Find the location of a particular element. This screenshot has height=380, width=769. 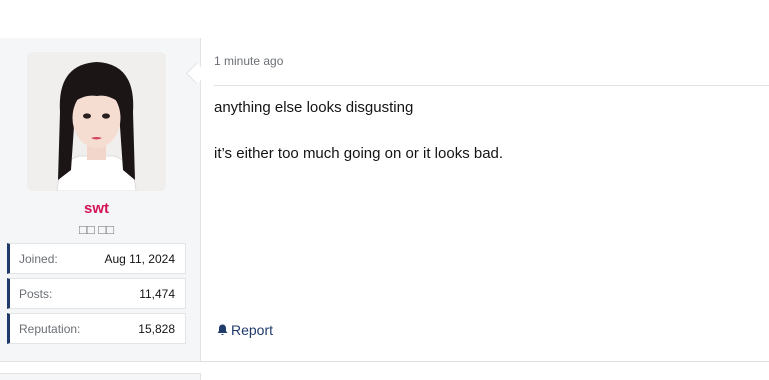

stat-label: Reputation: is located at coordinates (50, 329).